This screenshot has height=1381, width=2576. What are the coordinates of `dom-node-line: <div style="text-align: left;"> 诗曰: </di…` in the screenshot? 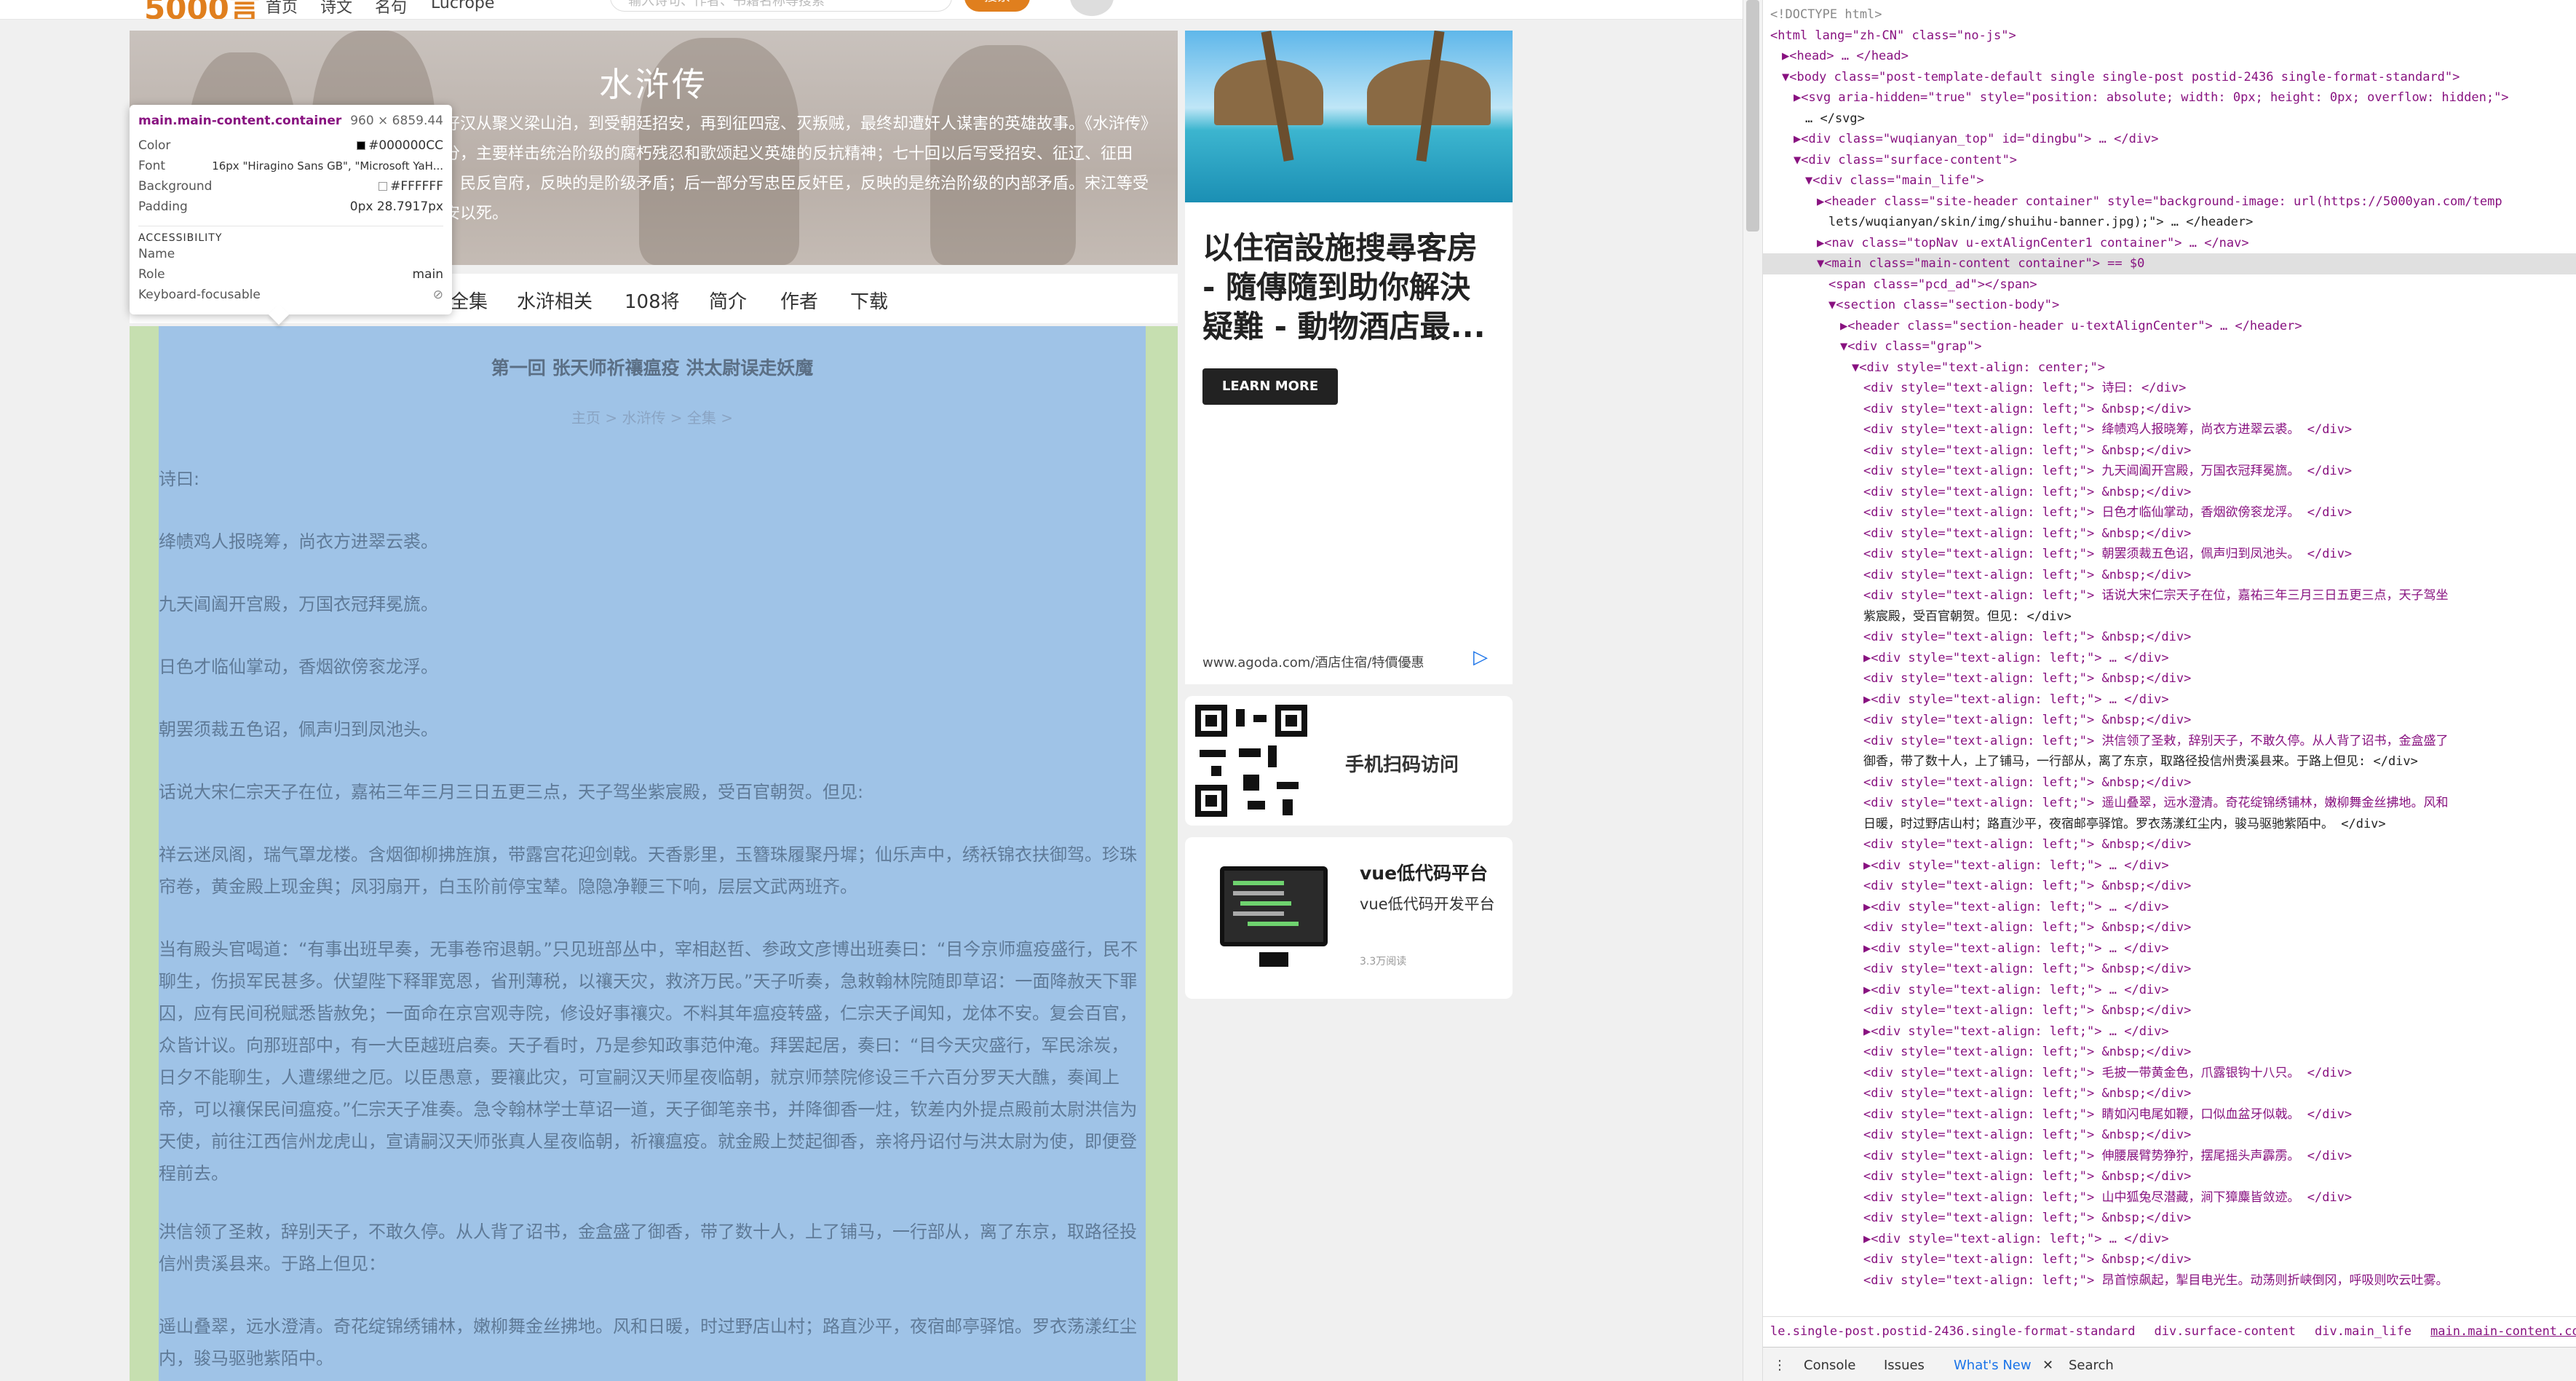 It's located at (2169, 388).